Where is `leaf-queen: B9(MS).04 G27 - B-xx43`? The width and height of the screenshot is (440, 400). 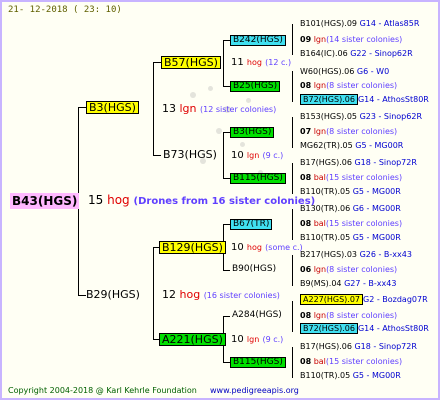 leaf-queen: B9(MS).04 G27 - B-xx43 is located at coordinates (348, 284).